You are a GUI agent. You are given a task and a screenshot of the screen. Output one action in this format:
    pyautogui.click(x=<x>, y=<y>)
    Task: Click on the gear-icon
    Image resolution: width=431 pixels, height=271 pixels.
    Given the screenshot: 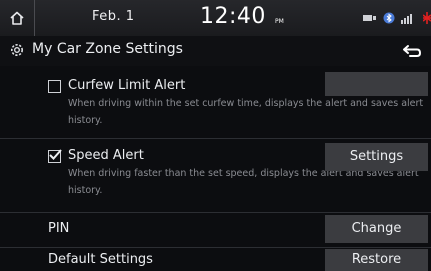 What is the action you would take?
    pyautogui.click(x=17, y=50)
    